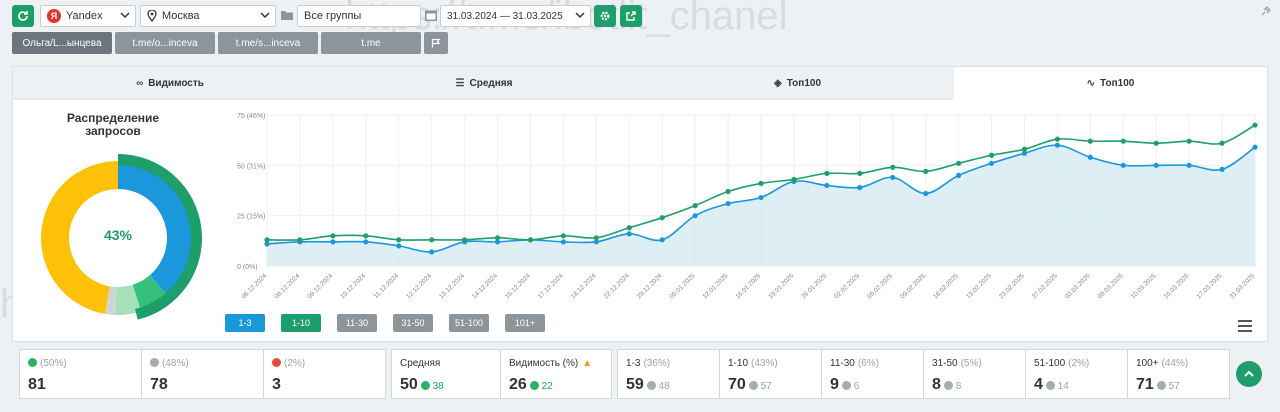 Image resolution: width=1280 pixels, height=412 pixels. Describe the element at coordinates (251, 166) in the screenshot. I see `y-tick-label: 50 (31%)` at that location.